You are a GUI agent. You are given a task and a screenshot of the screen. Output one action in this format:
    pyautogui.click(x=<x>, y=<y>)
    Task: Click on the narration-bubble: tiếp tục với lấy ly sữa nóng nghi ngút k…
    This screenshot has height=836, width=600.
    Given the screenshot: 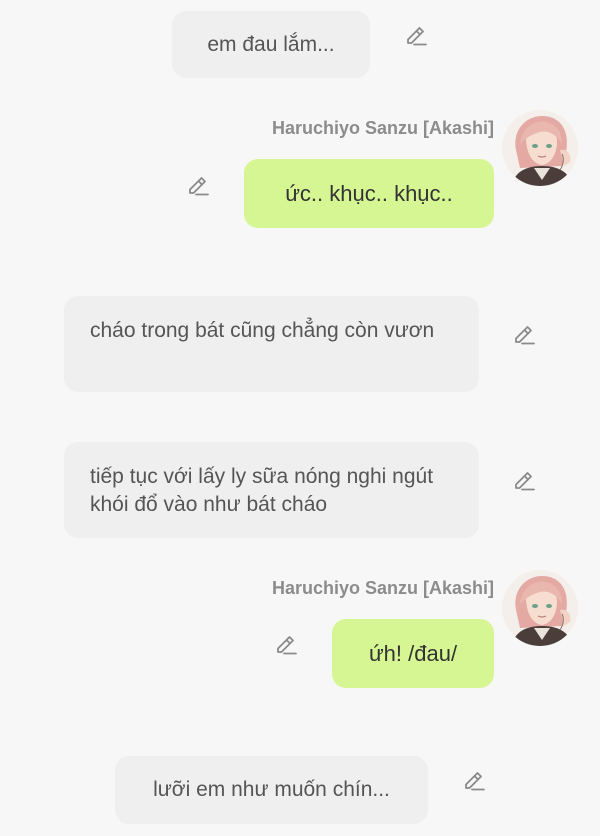 What is the action you would take?
    pyautogui.click(x=271, y=490)
    